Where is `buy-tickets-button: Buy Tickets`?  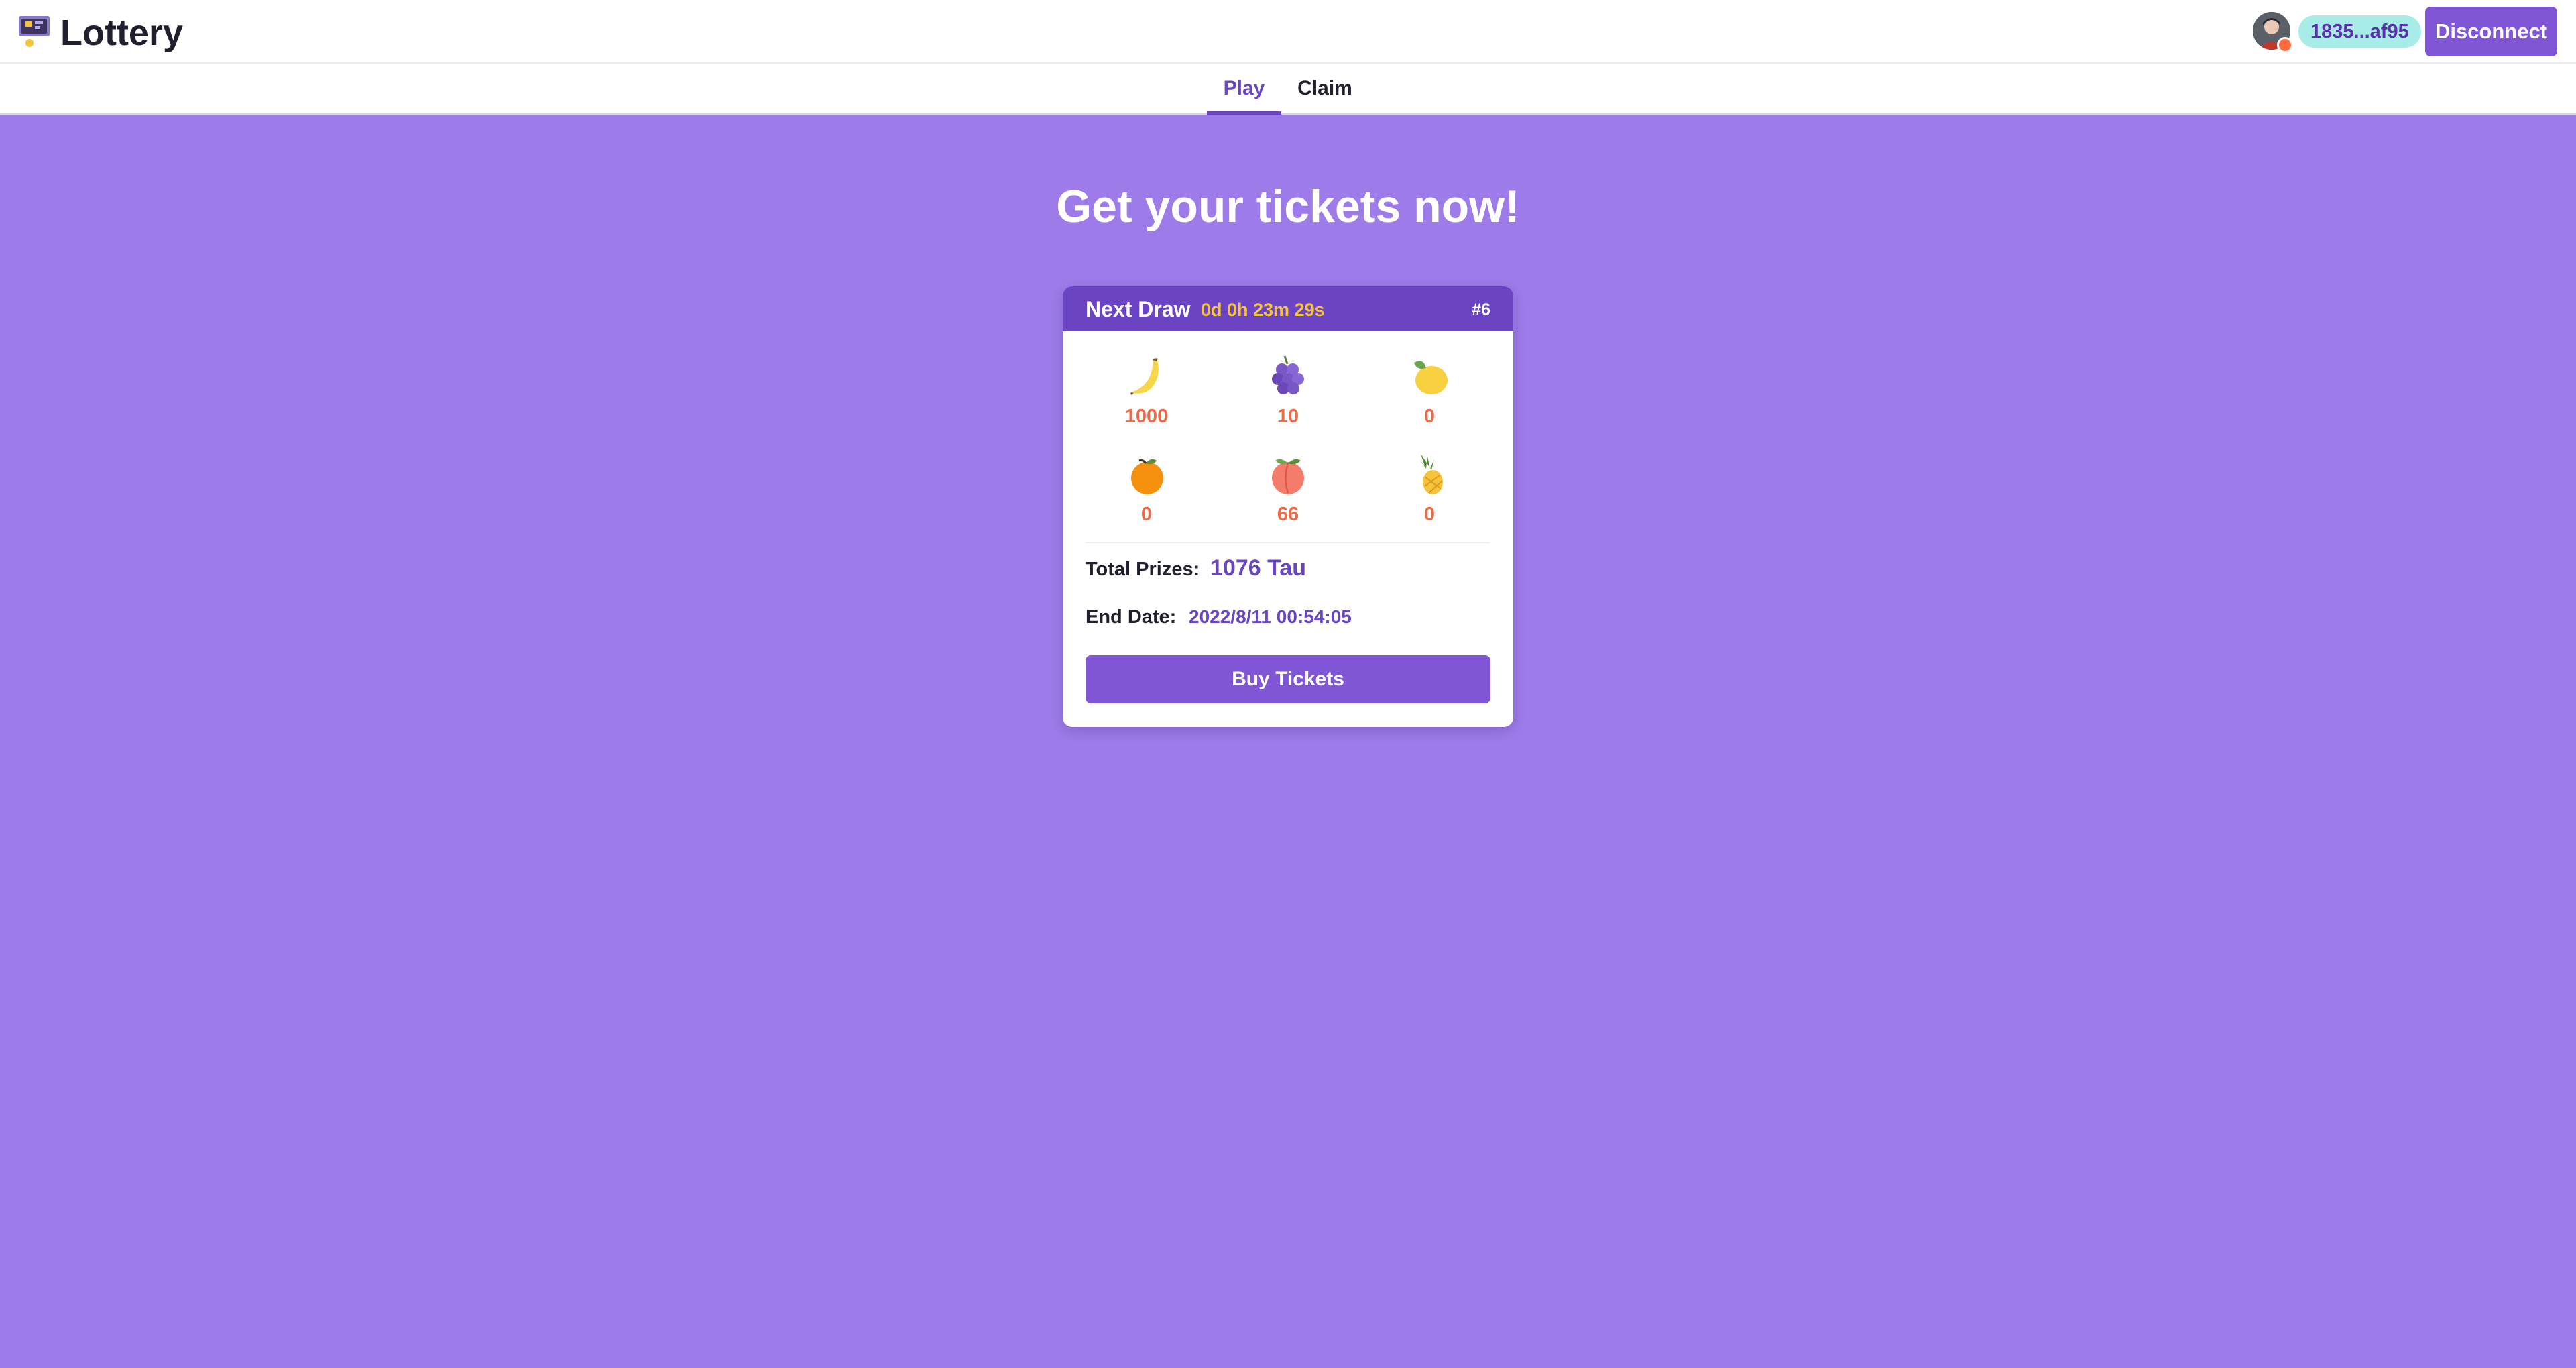 buy-tickets-button: Buy Tickets is located at coordinates (1288, 679).